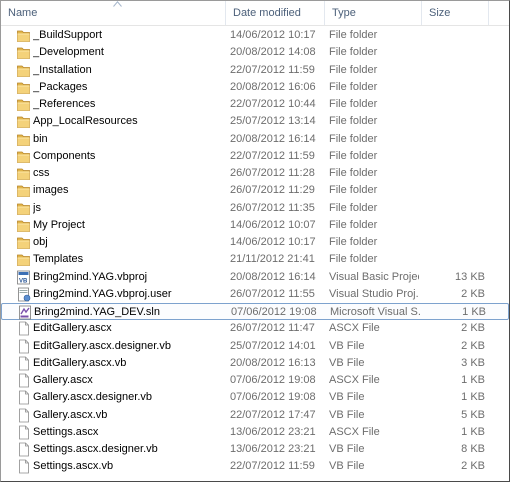 The width and height of the screenshot is (512, 484). Describe the element at coordinates (272, 328) in the screenshot. I see `file-date-modified: 26/07/2012 11:47` at that location.